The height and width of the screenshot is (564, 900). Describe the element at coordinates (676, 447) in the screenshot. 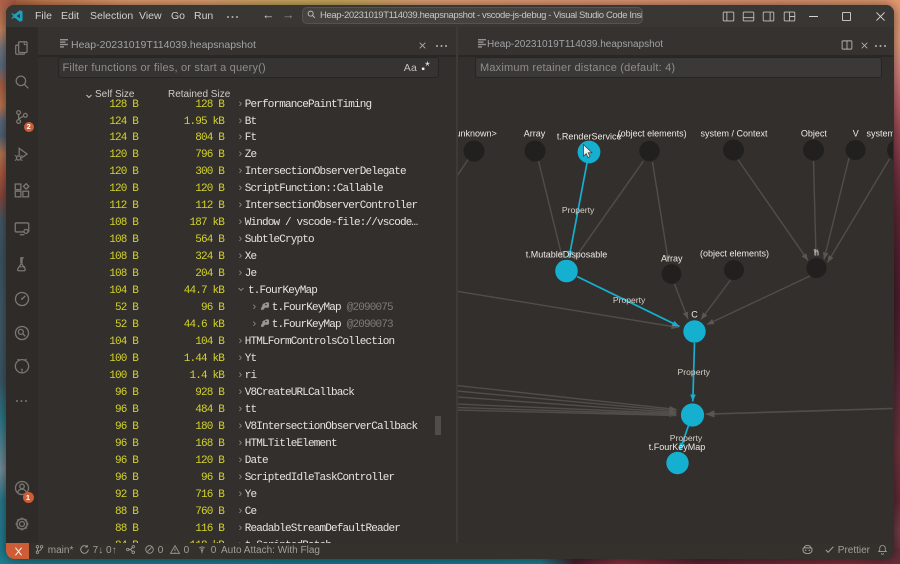

I see `svg-text: t.FourKeyMap` at that location.